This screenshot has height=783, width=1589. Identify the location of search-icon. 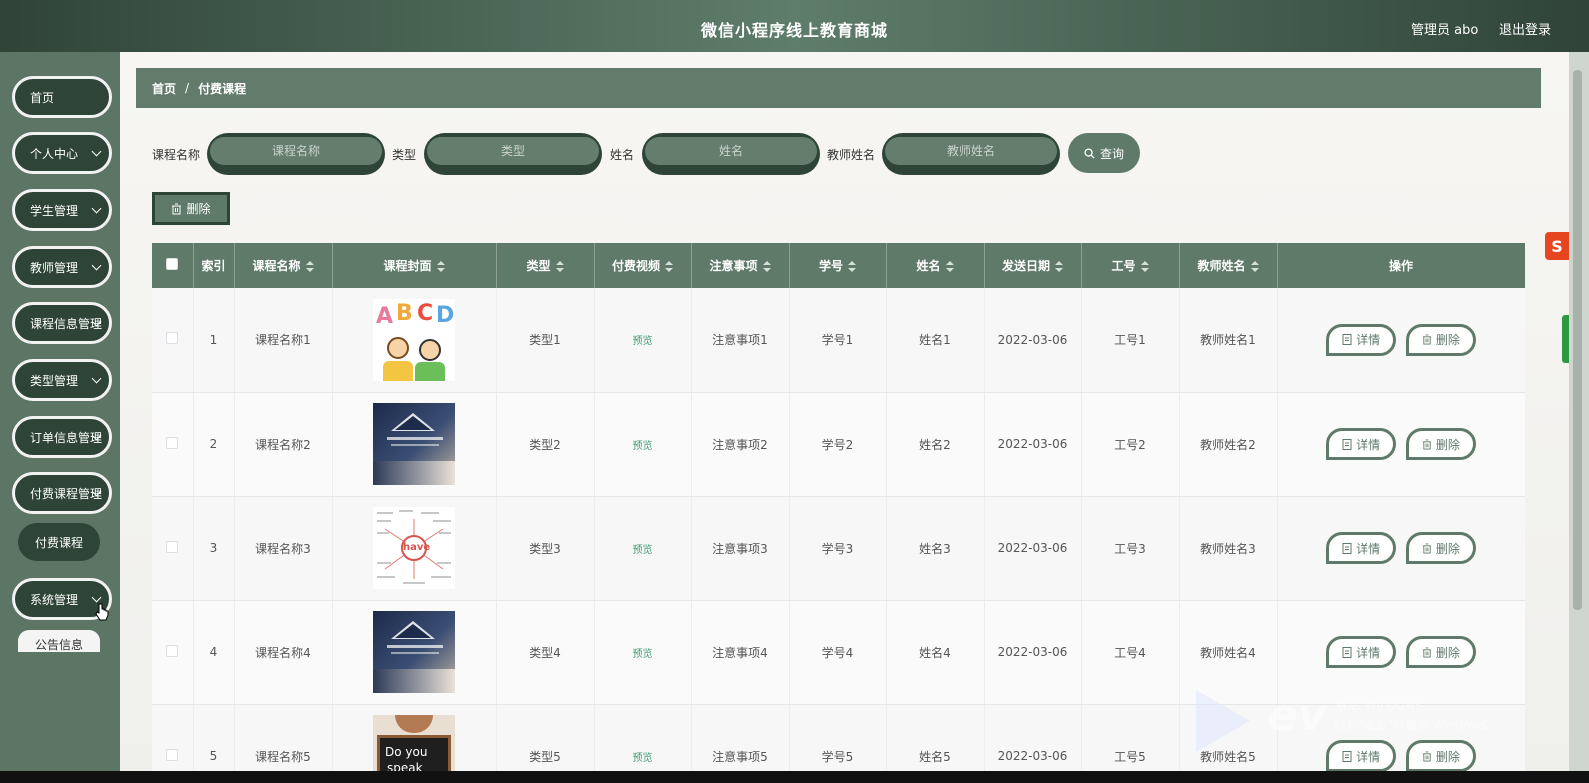
(1089, 153).